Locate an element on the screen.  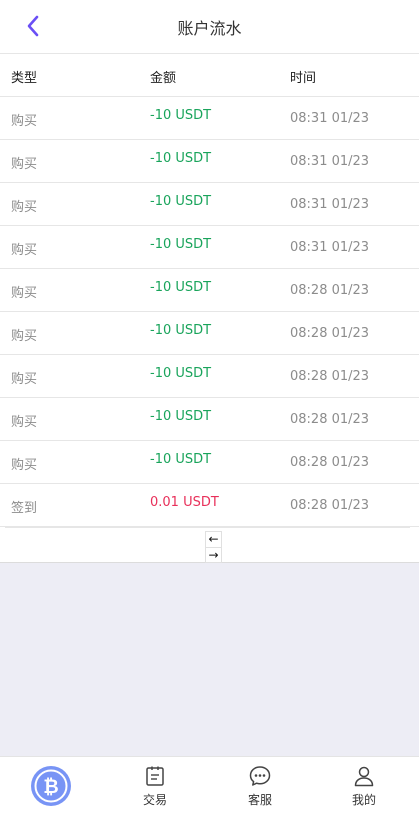
table-header-row: 类型 金额 时间 is located at coordinates (209, 75).